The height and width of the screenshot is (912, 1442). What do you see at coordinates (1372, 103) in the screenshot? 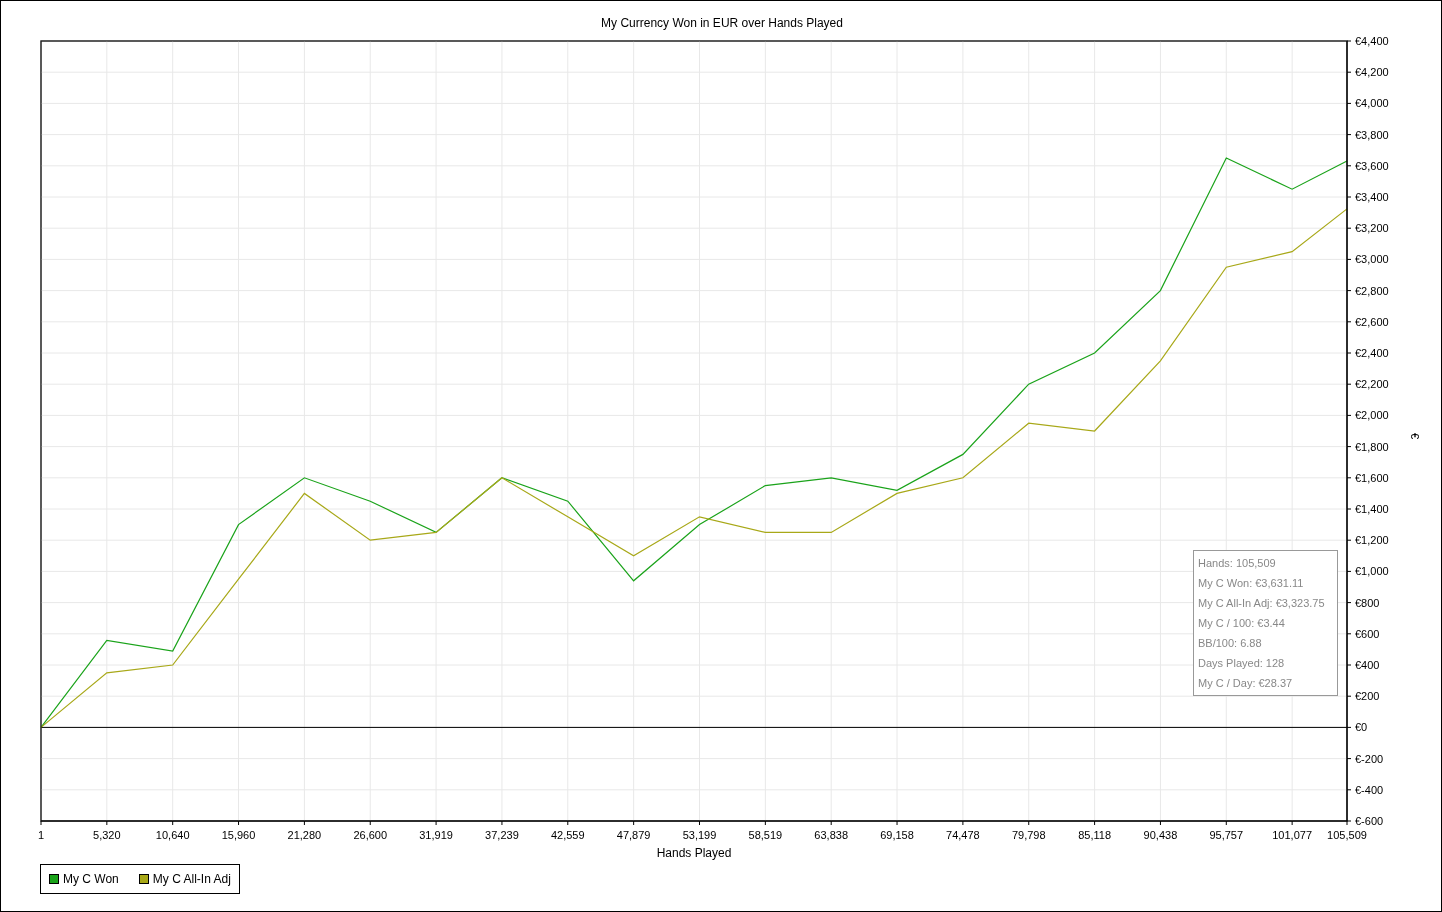
I see `y-tick-label: €4,000` at bounding box center [1372, 103].